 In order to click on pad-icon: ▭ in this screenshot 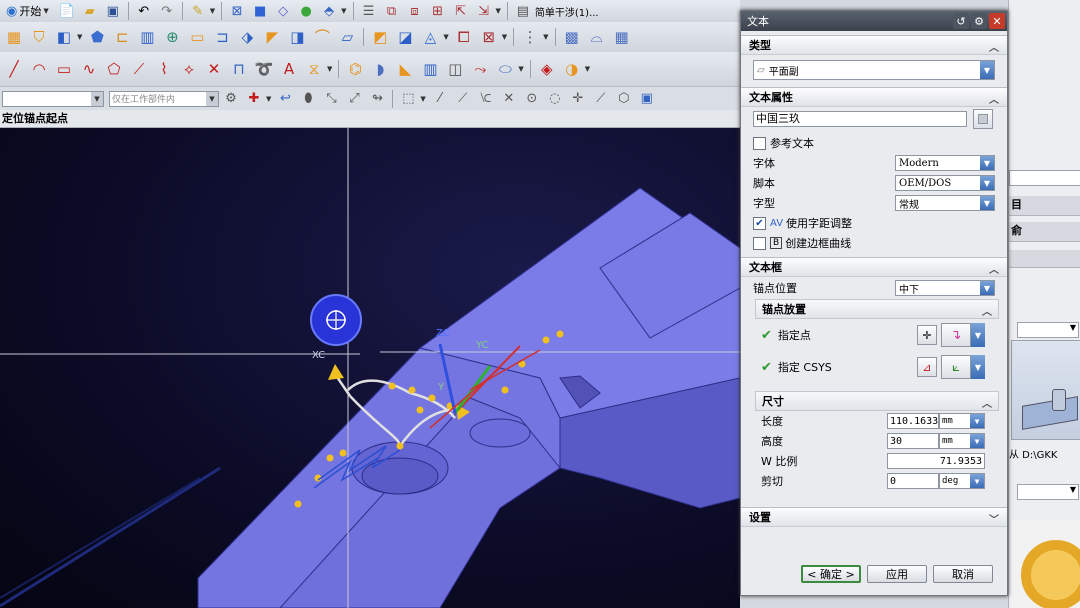, I will do `click(197, 37)`.